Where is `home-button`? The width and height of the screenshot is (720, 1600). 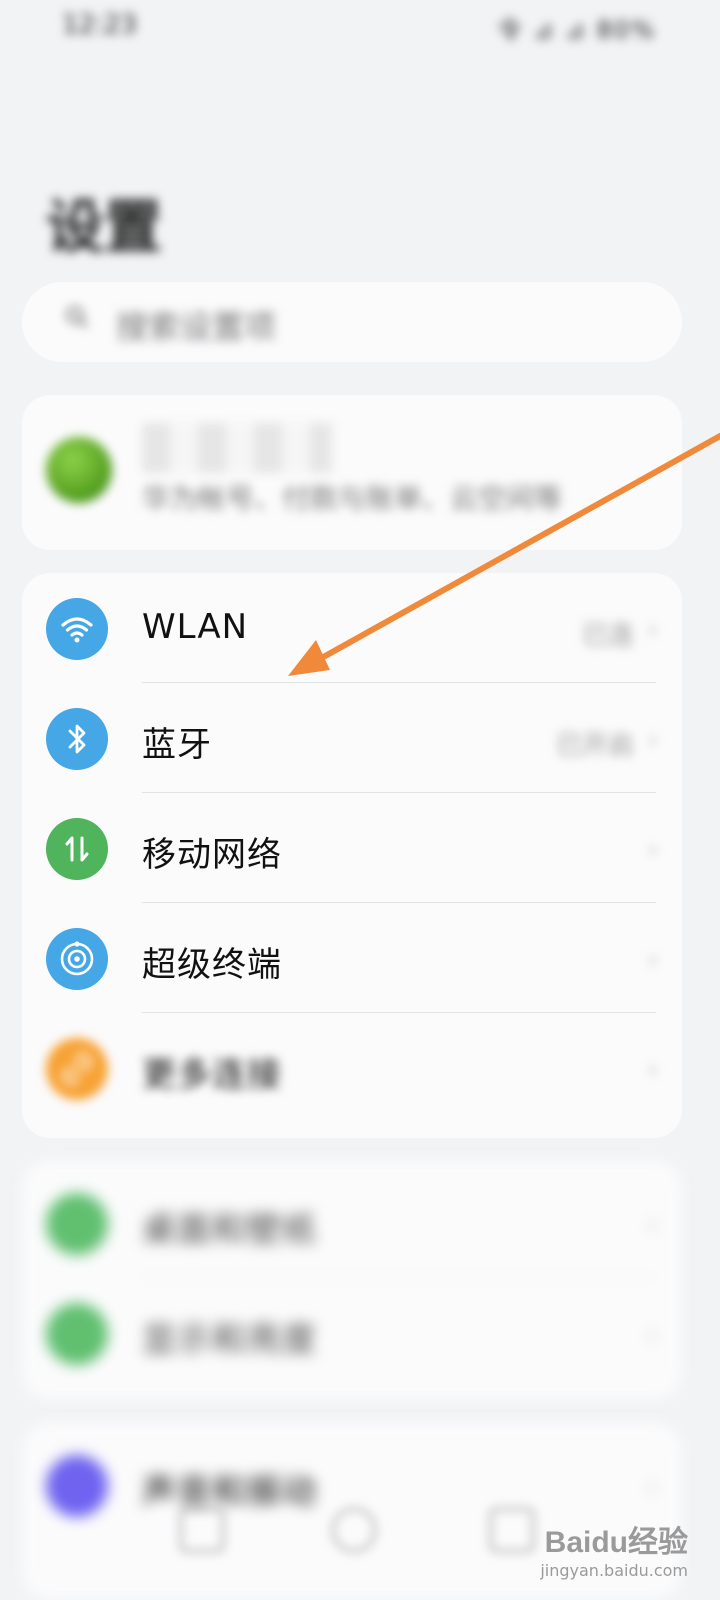 home-button is located at coordinates (354, 1530).